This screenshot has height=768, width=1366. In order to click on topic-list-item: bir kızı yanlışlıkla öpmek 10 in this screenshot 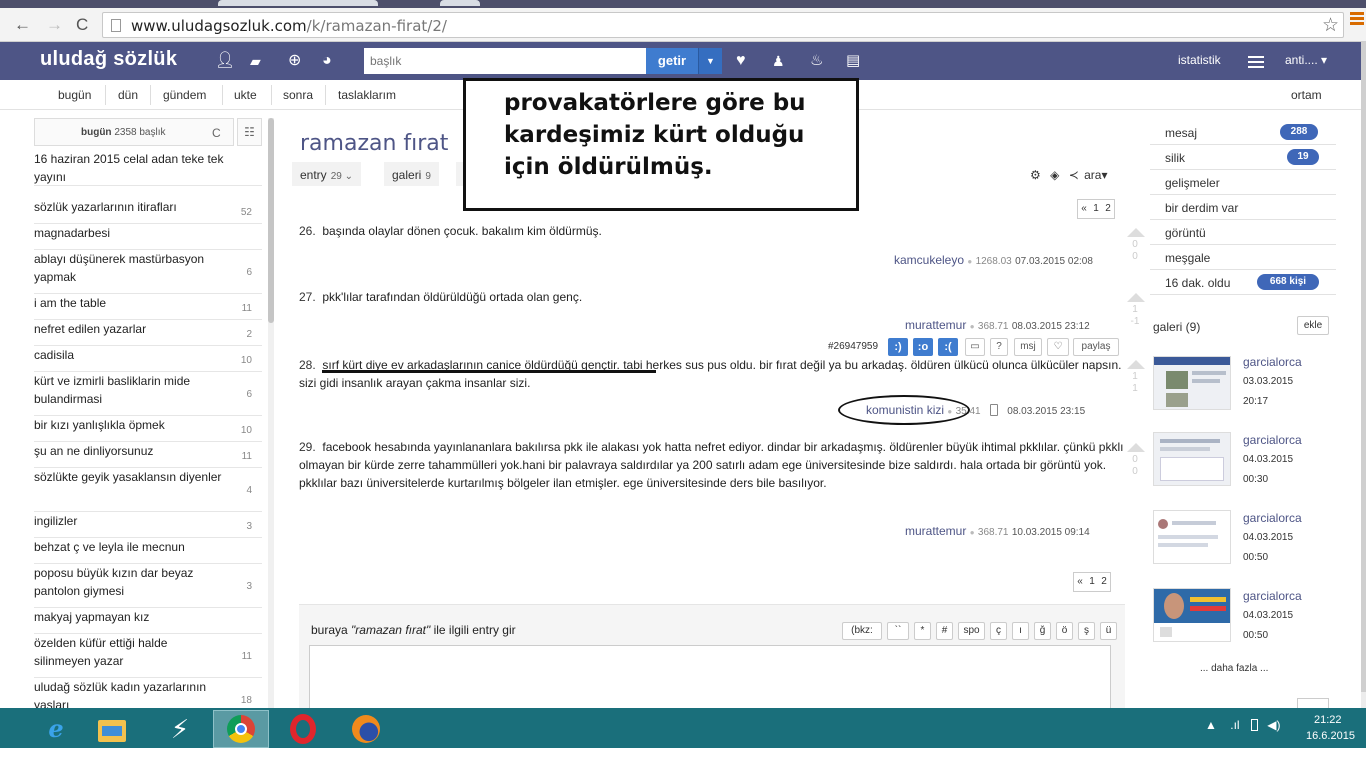, I will do `click(148, 429)`.